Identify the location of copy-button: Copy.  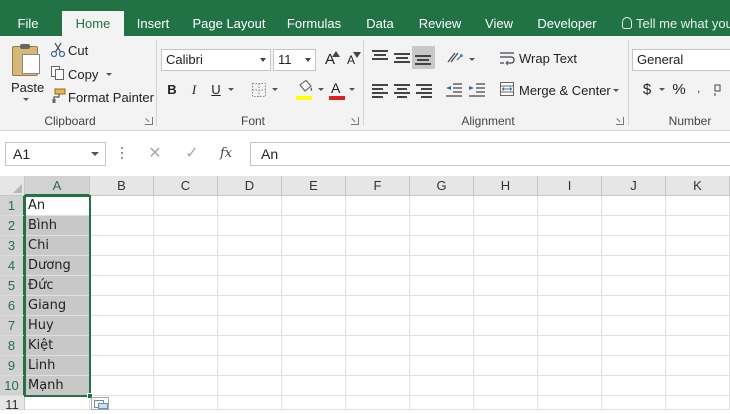
(83, 74).